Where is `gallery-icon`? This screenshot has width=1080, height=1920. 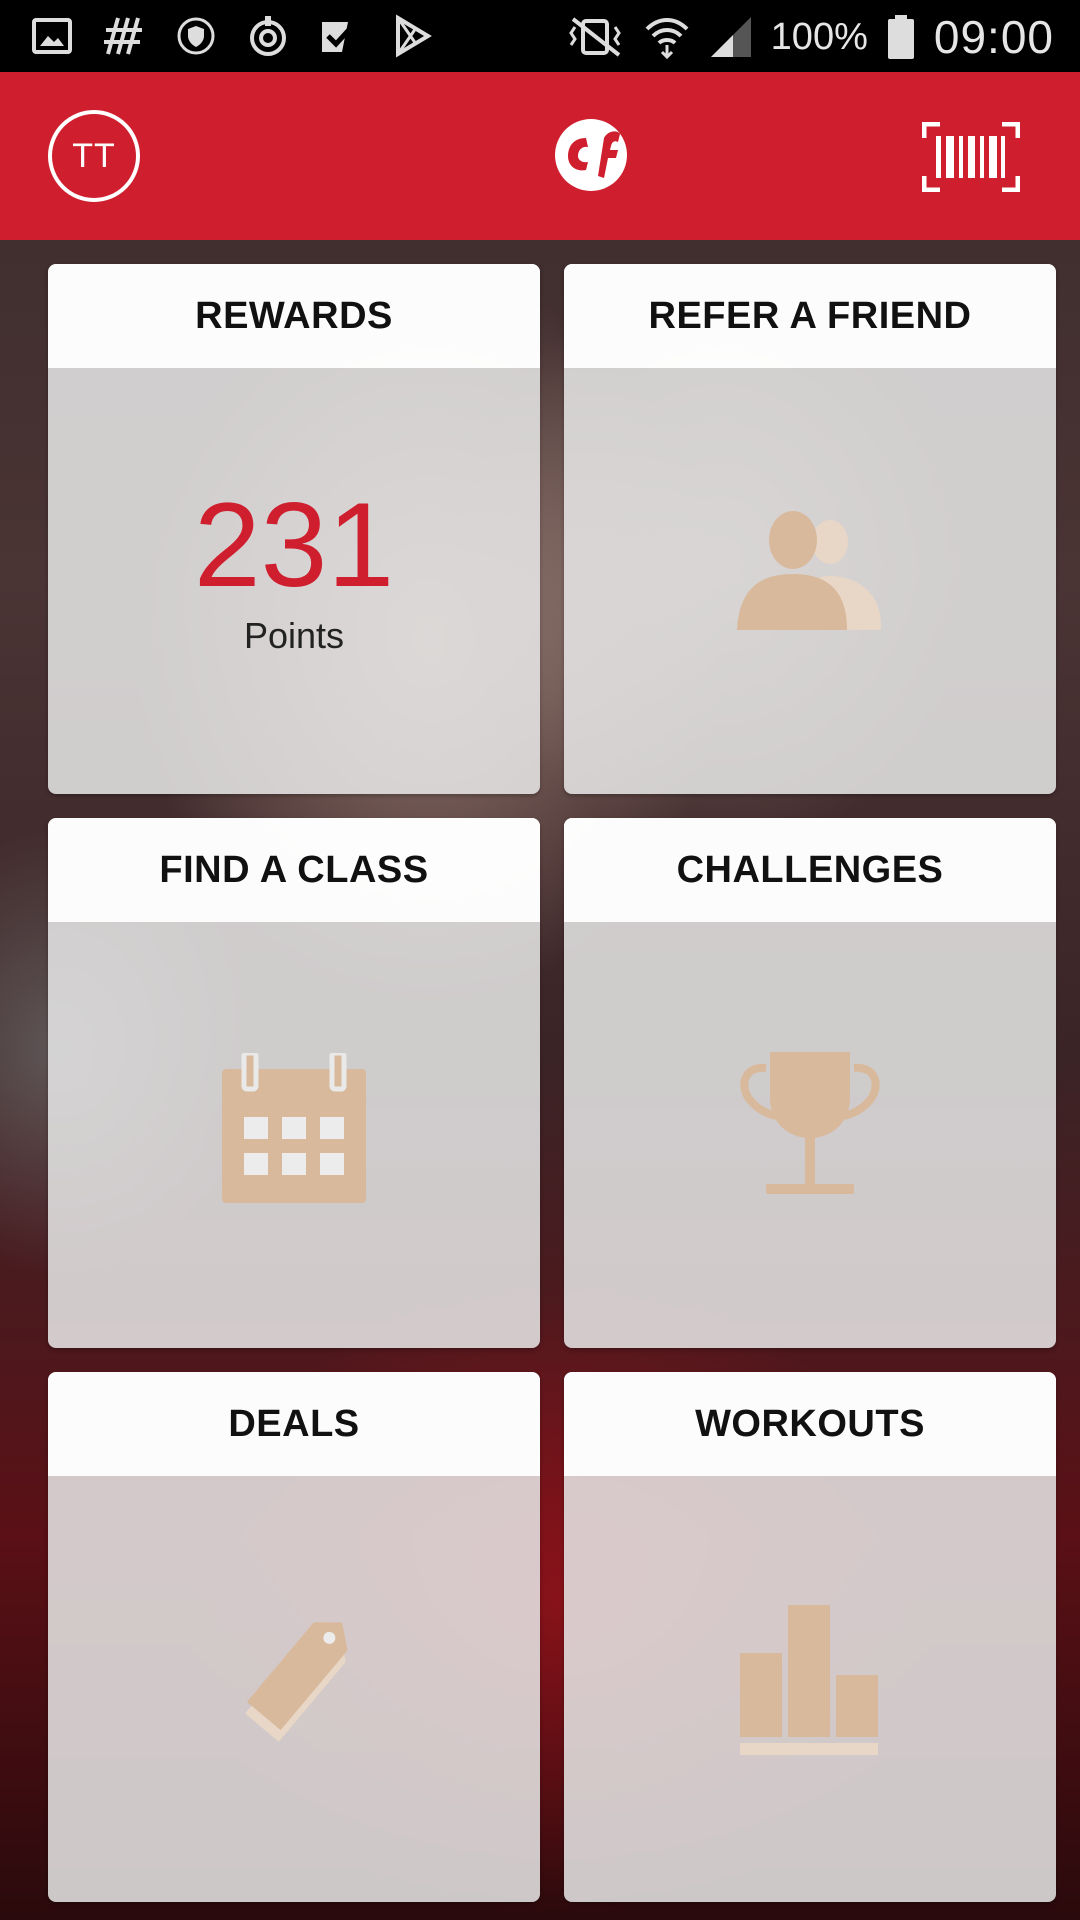
gallery-icon is located at coordinates (52, 36).